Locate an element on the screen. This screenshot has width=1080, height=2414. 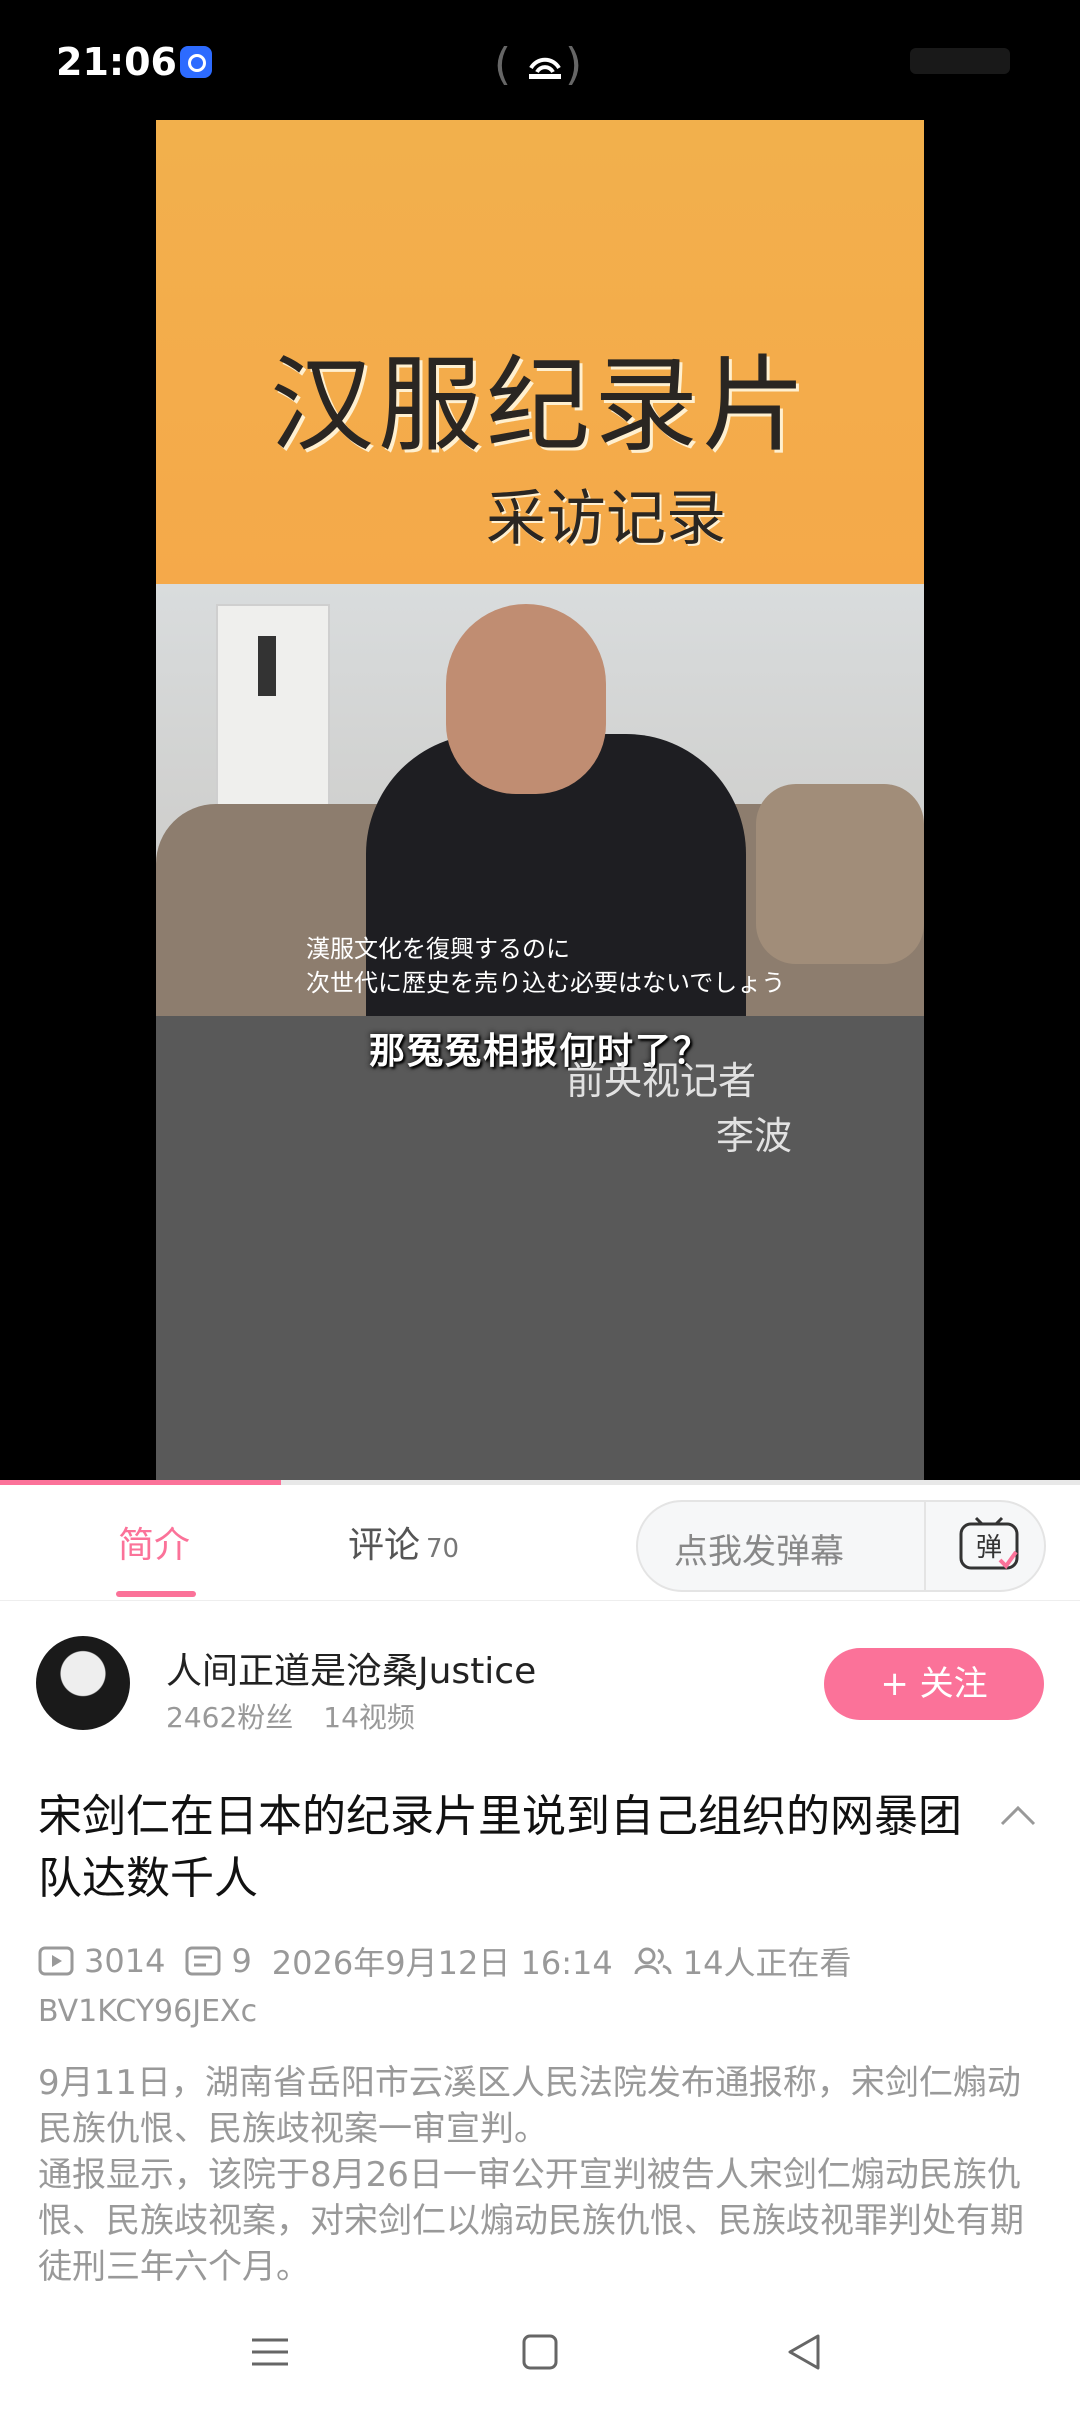
menu-icon is located at coordinates (270, 2352).